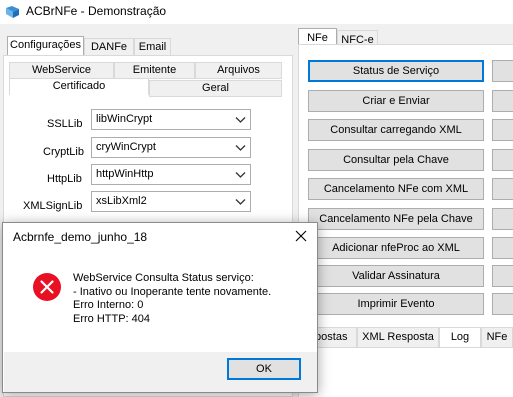 This screenshot has width=513, height=397. I want to click on subtab-emitente: Emitente, so click(154, 70).